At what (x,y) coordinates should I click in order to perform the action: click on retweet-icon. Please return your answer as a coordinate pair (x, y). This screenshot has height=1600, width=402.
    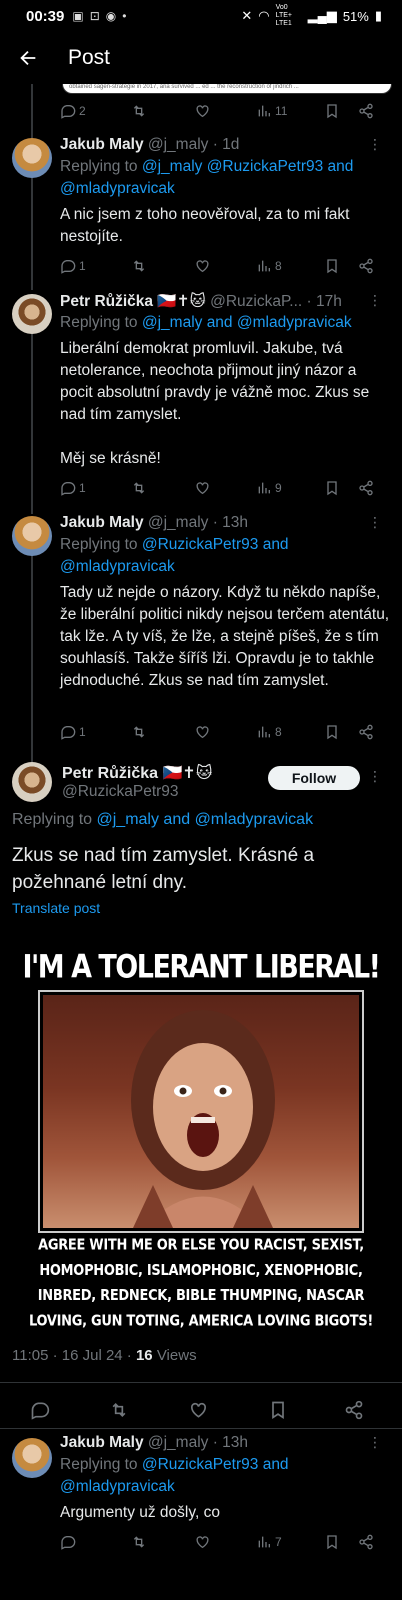
    Looking at the image, I should click on (139, 1542).